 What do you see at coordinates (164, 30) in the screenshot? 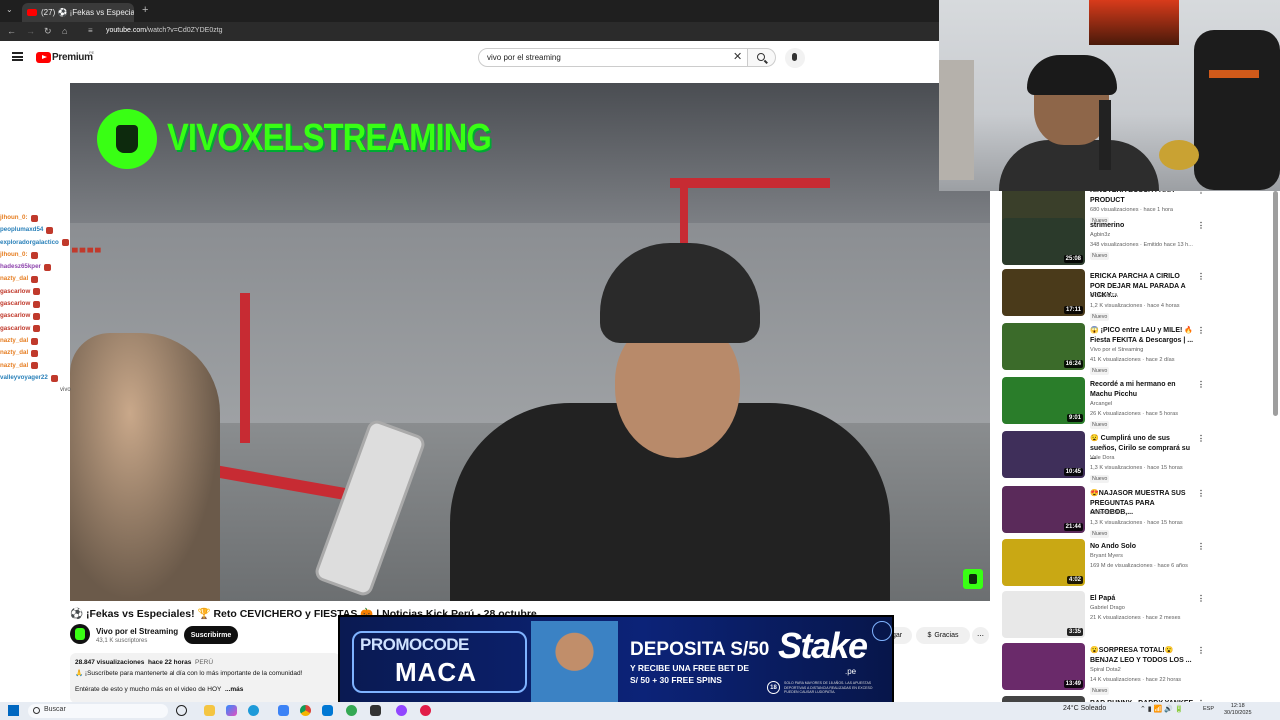
I see `url-field: youtube.com/watch?v=Cd0ZYDE0ztg` at bounding box center [164, 30].